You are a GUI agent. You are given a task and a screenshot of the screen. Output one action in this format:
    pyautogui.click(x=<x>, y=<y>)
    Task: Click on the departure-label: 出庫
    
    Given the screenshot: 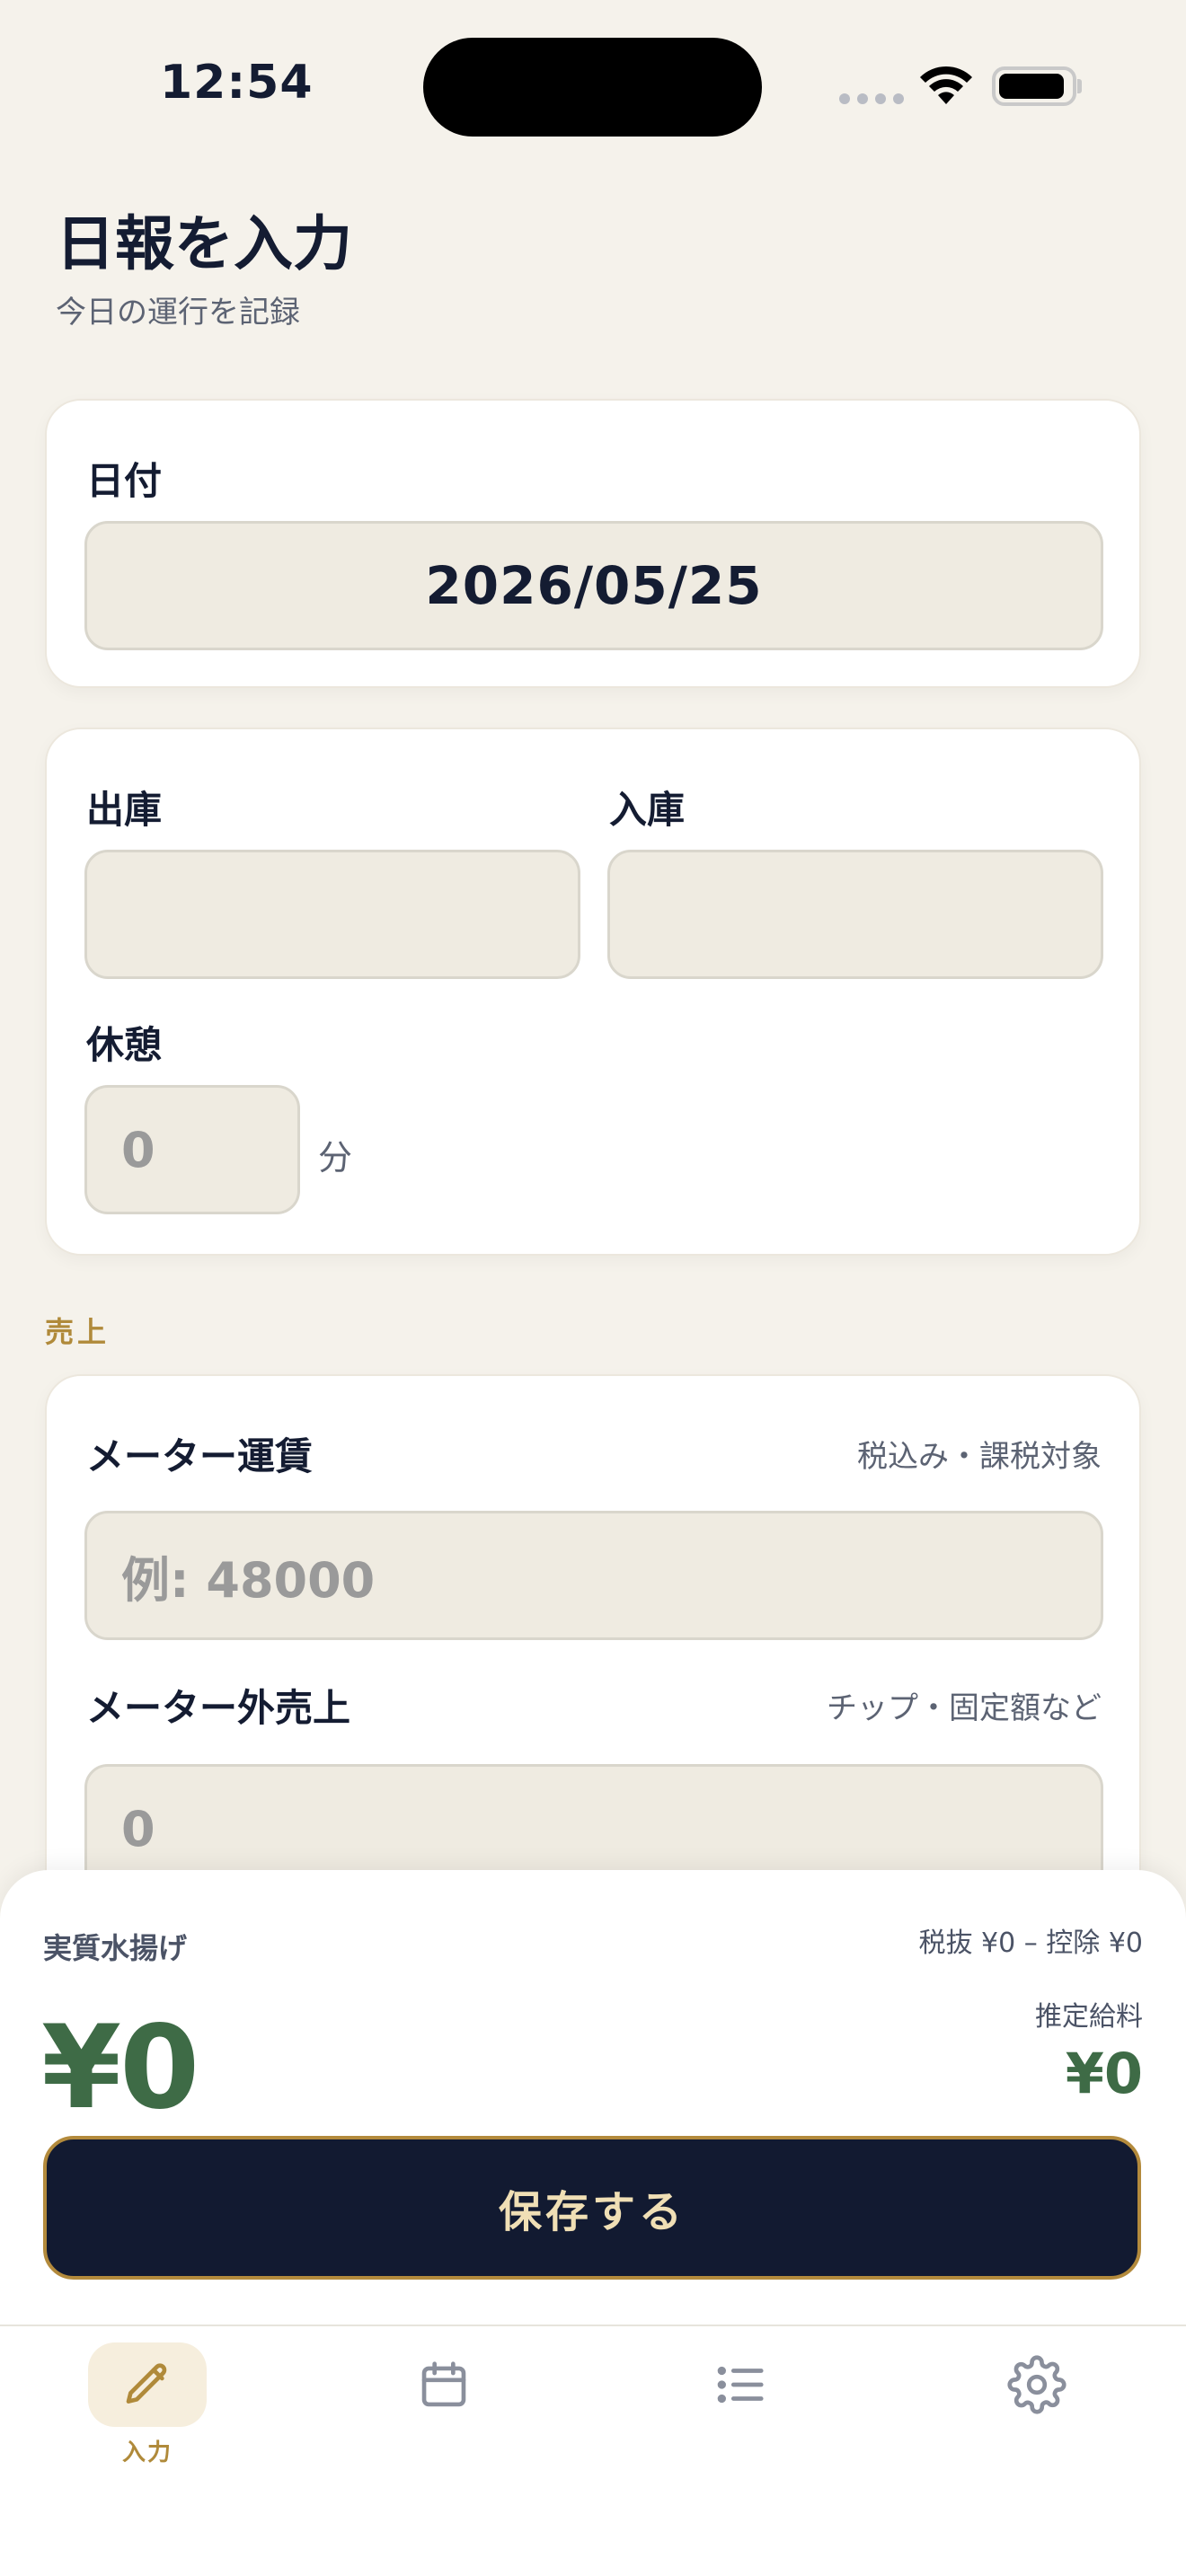 What is the action you would take?
    pyautogui.click(x=124, y=810)
    